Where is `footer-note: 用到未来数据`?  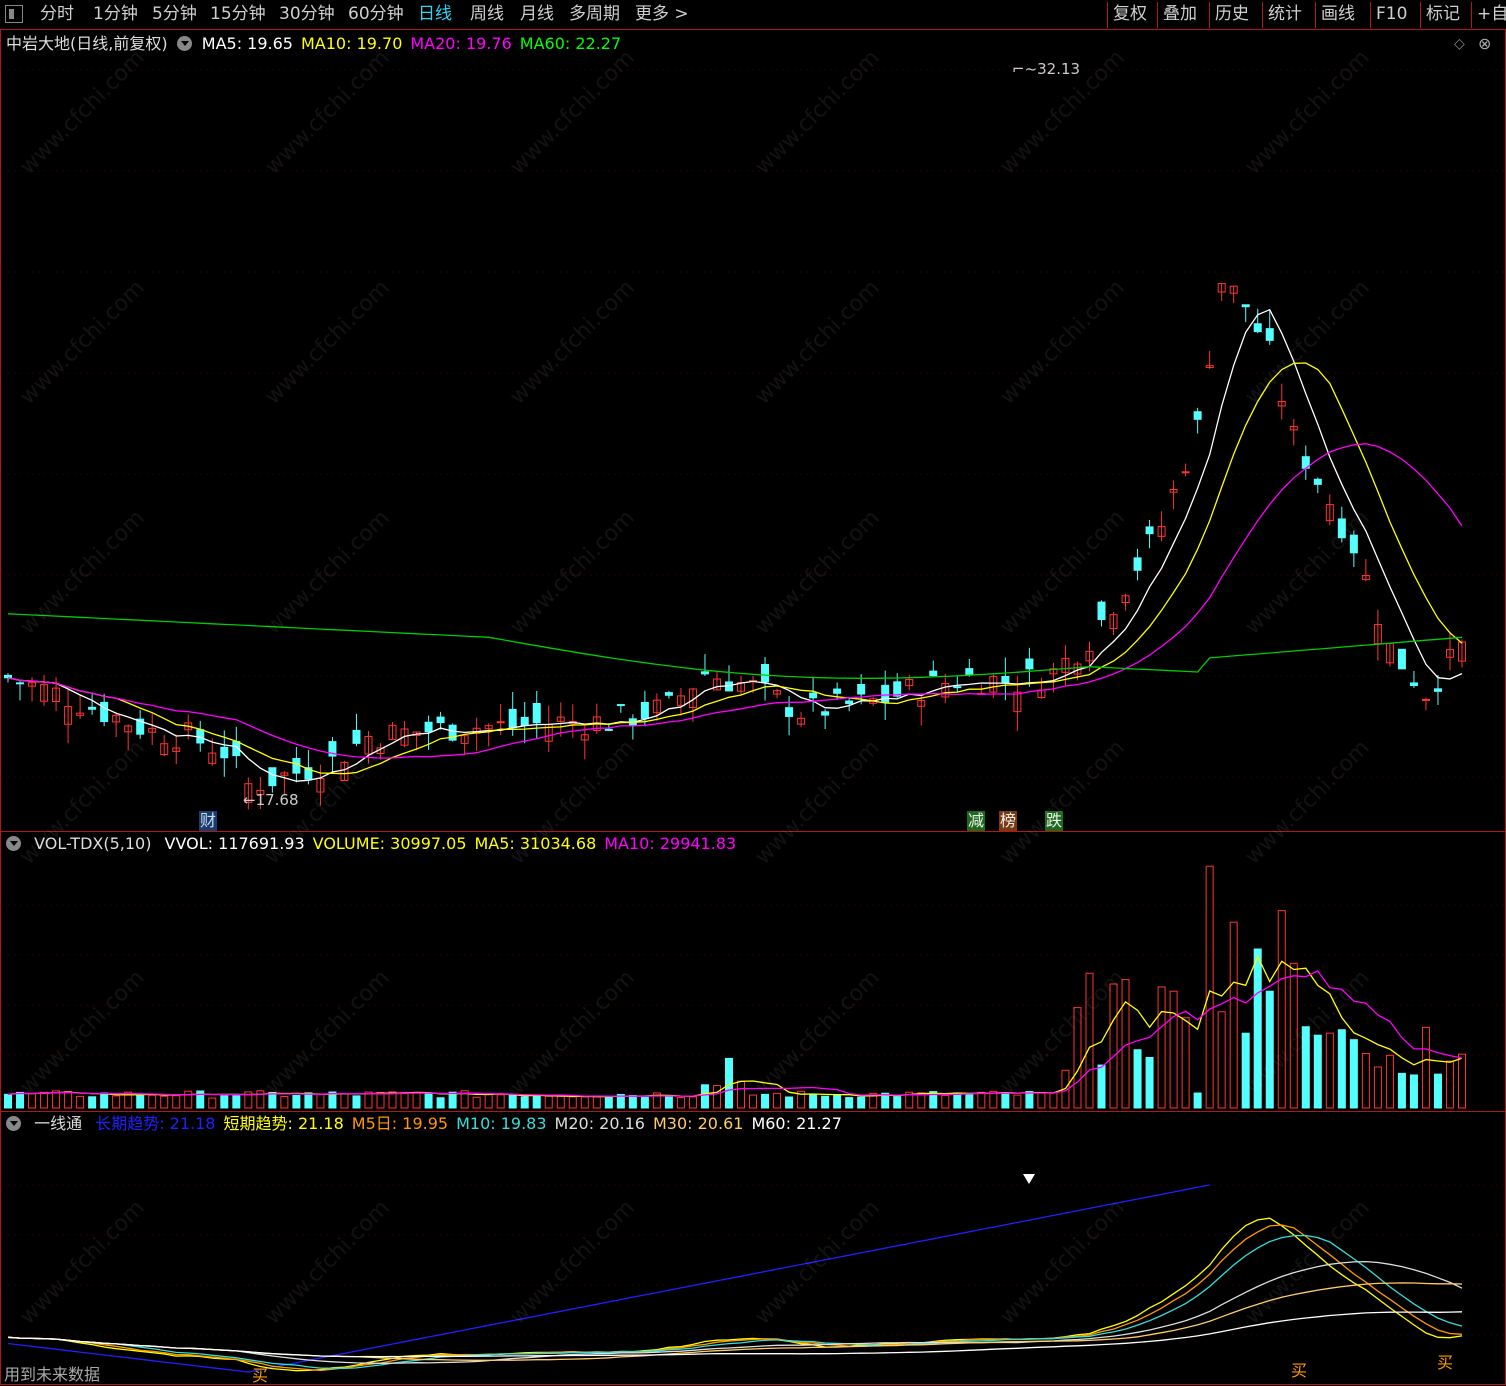 footer-note: 用到未来数据 is located at coordinates (52, 1374).